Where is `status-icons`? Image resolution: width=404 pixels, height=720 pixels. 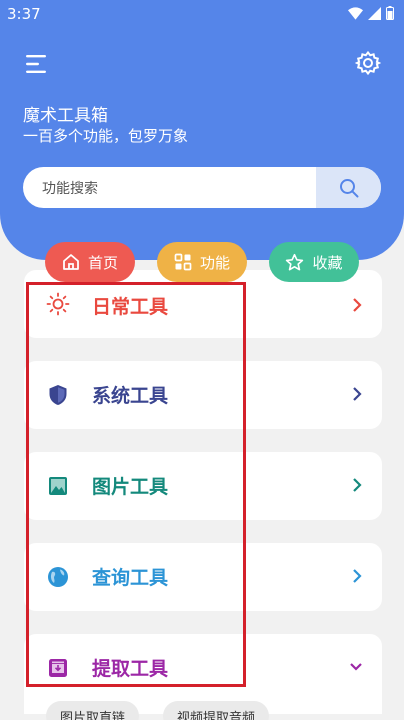
status-icons is located at coordinates (371, 13).